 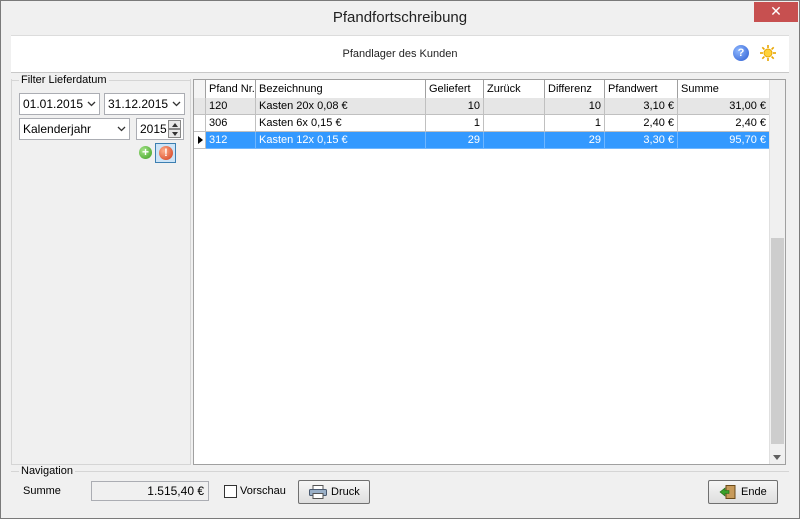 I want to click on title-bar: Pfandfortschreibung ✕, so click(x=400, y=17).